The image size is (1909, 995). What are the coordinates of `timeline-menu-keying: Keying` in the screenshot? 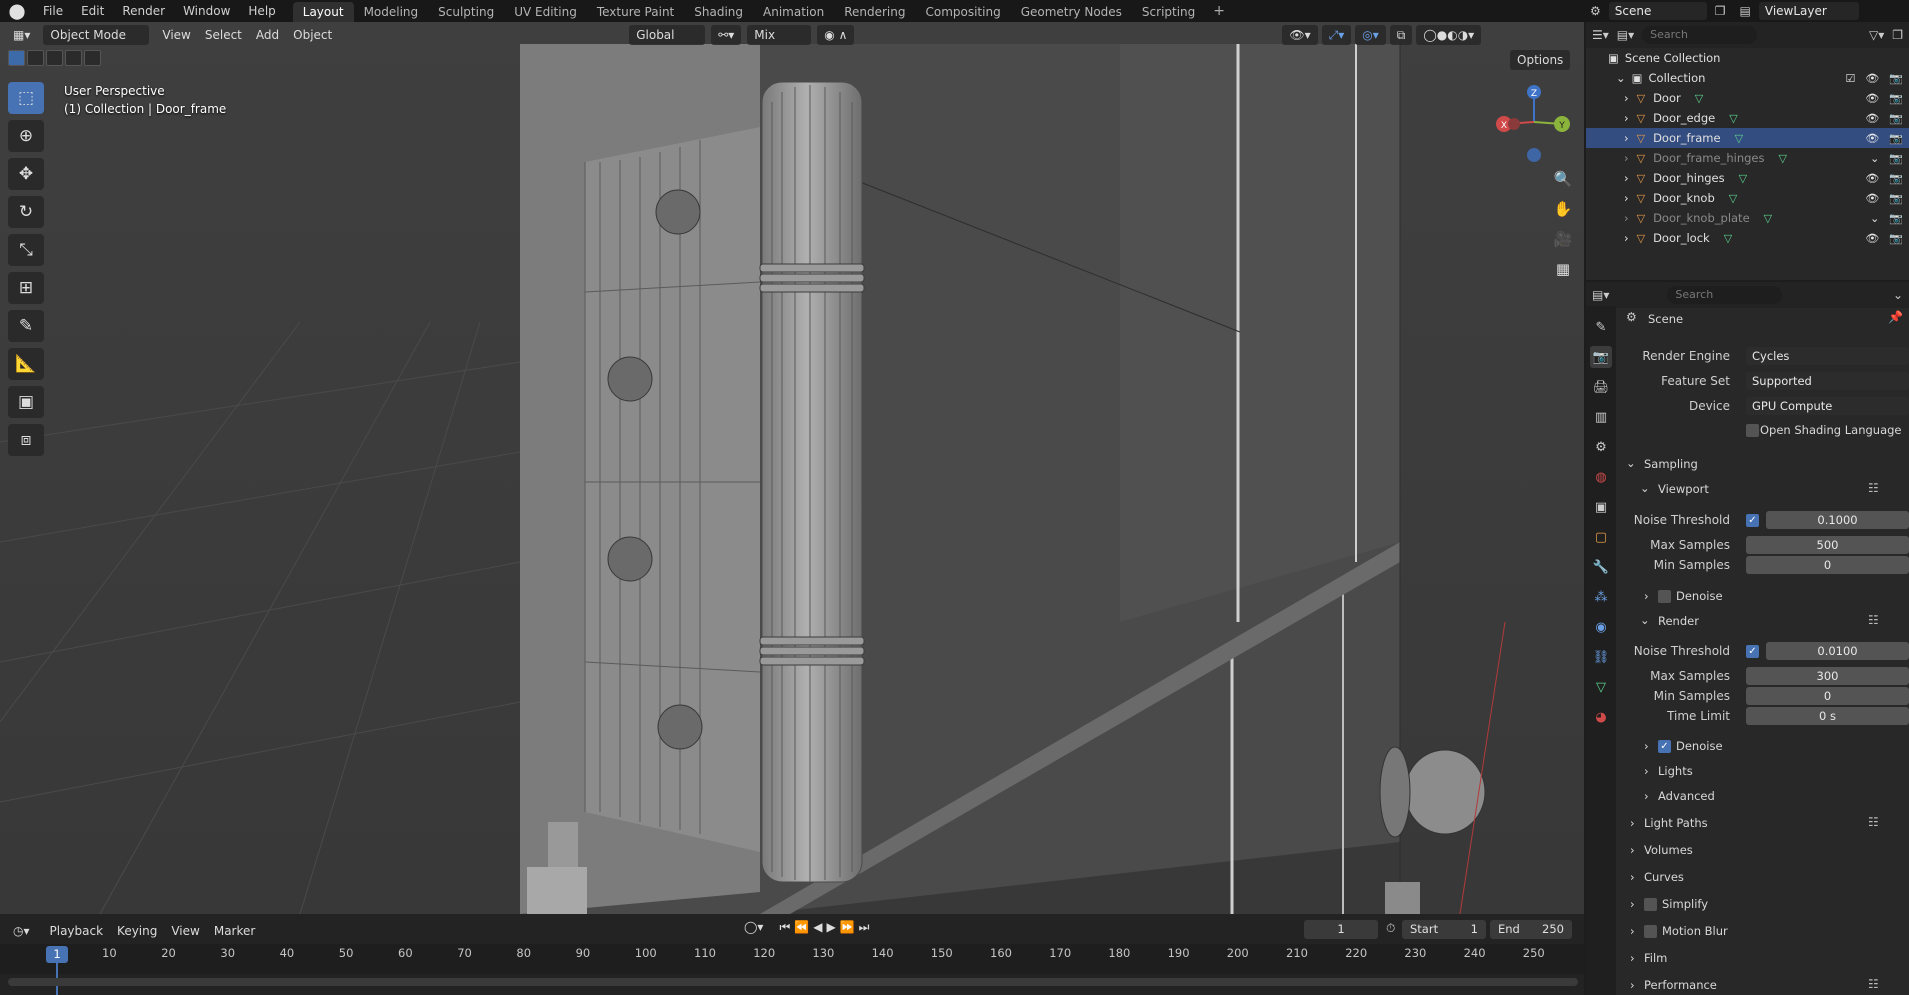 It's located at (137, 931).